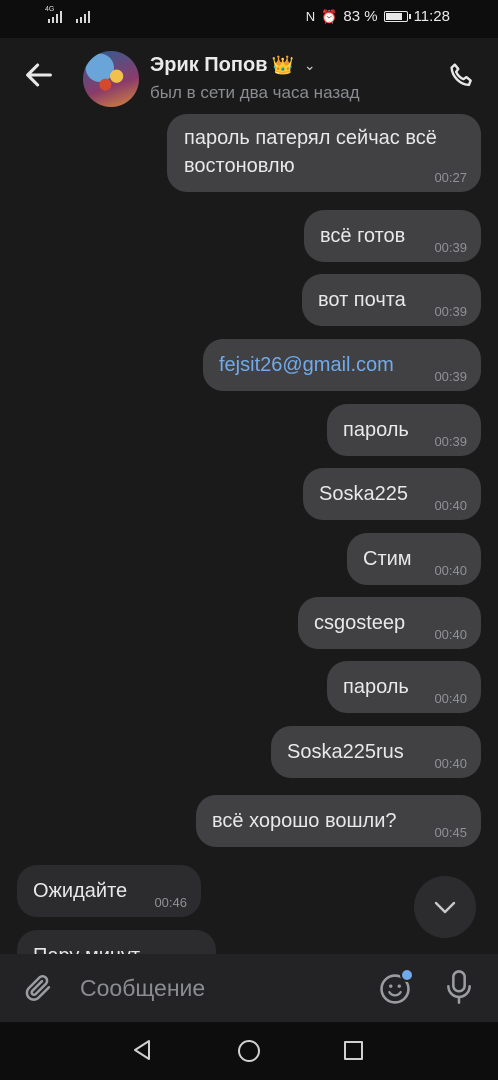 This screenshot has height=1080, width=498. I want to click on message-text: востоновлю, so click(239, 166).